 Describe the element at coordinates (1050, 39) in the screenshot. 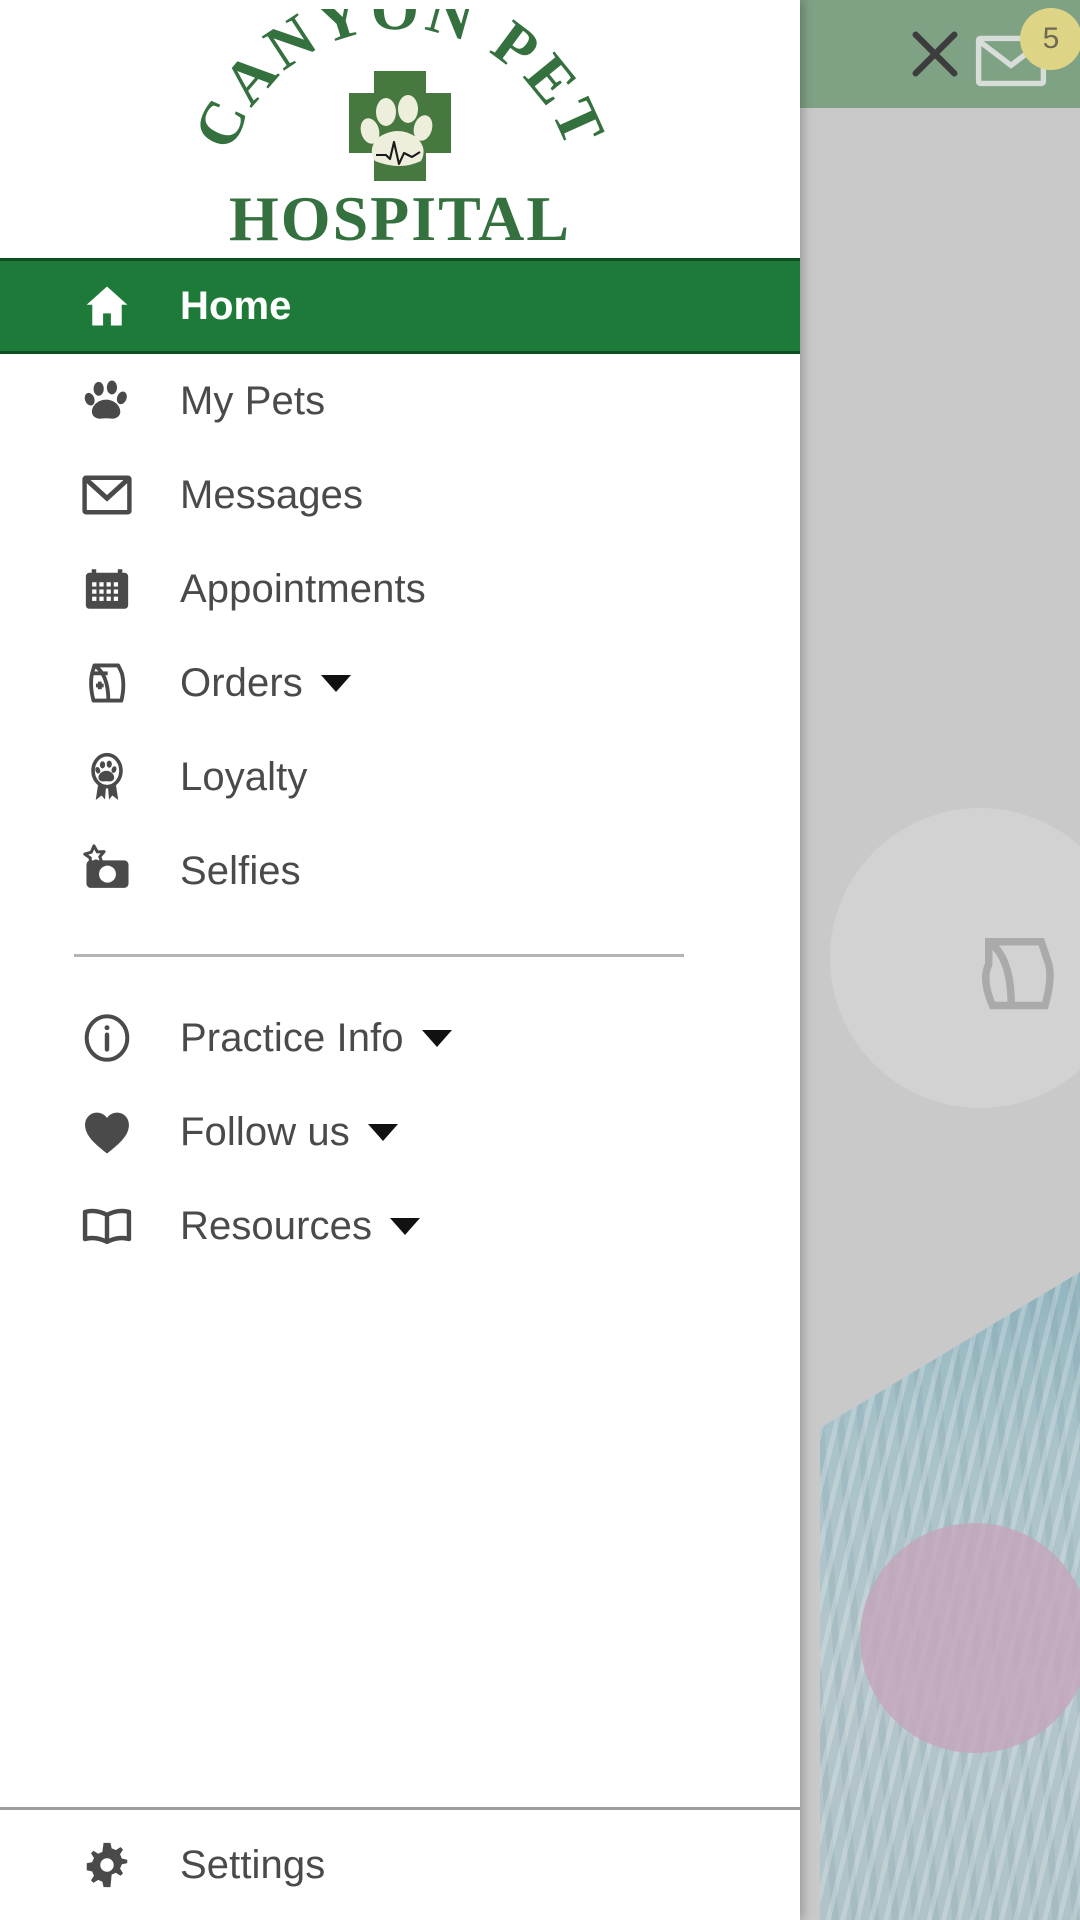

I see `unread-badge: 5` at that location.